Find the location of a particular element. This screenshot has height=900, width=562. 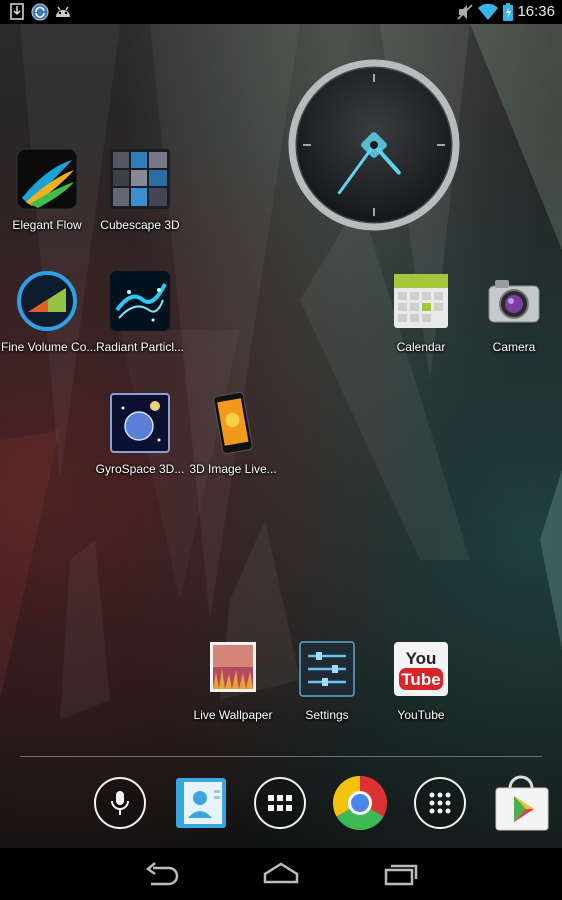

app-label: Elegant Flow is located at coordinates (47, 225).